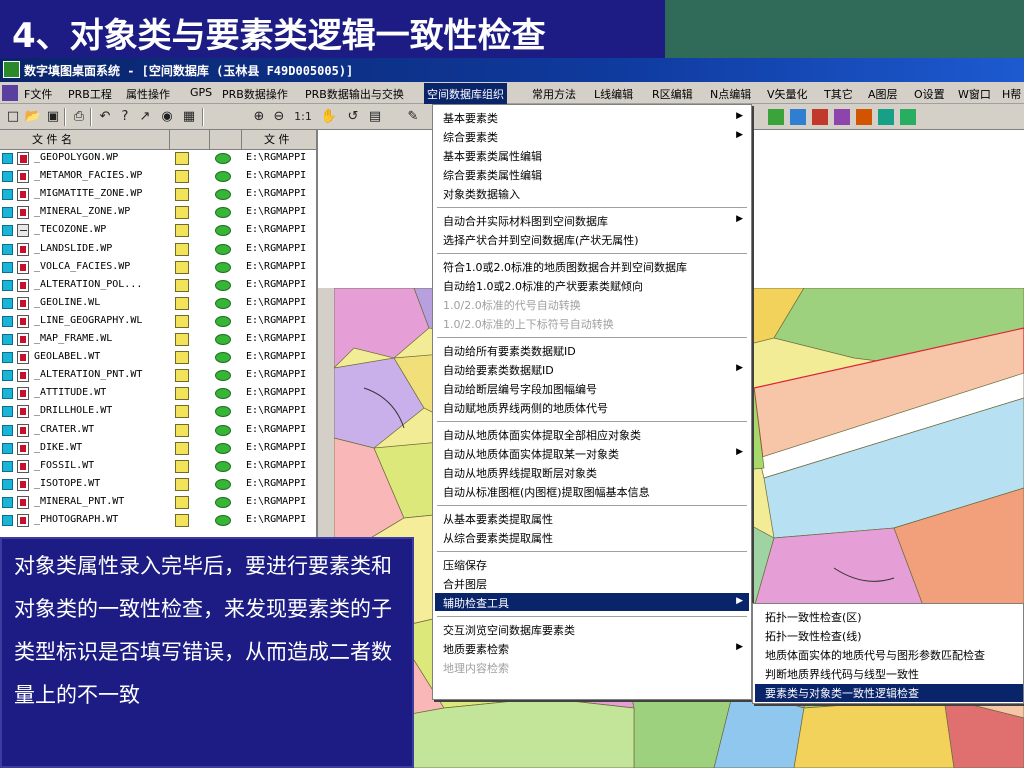  Describe the element at coordinates (158, 268) in the screenshot. I see `file-row: _VOLCA_FACIES.WP E:\RGMAPPI` at that location.